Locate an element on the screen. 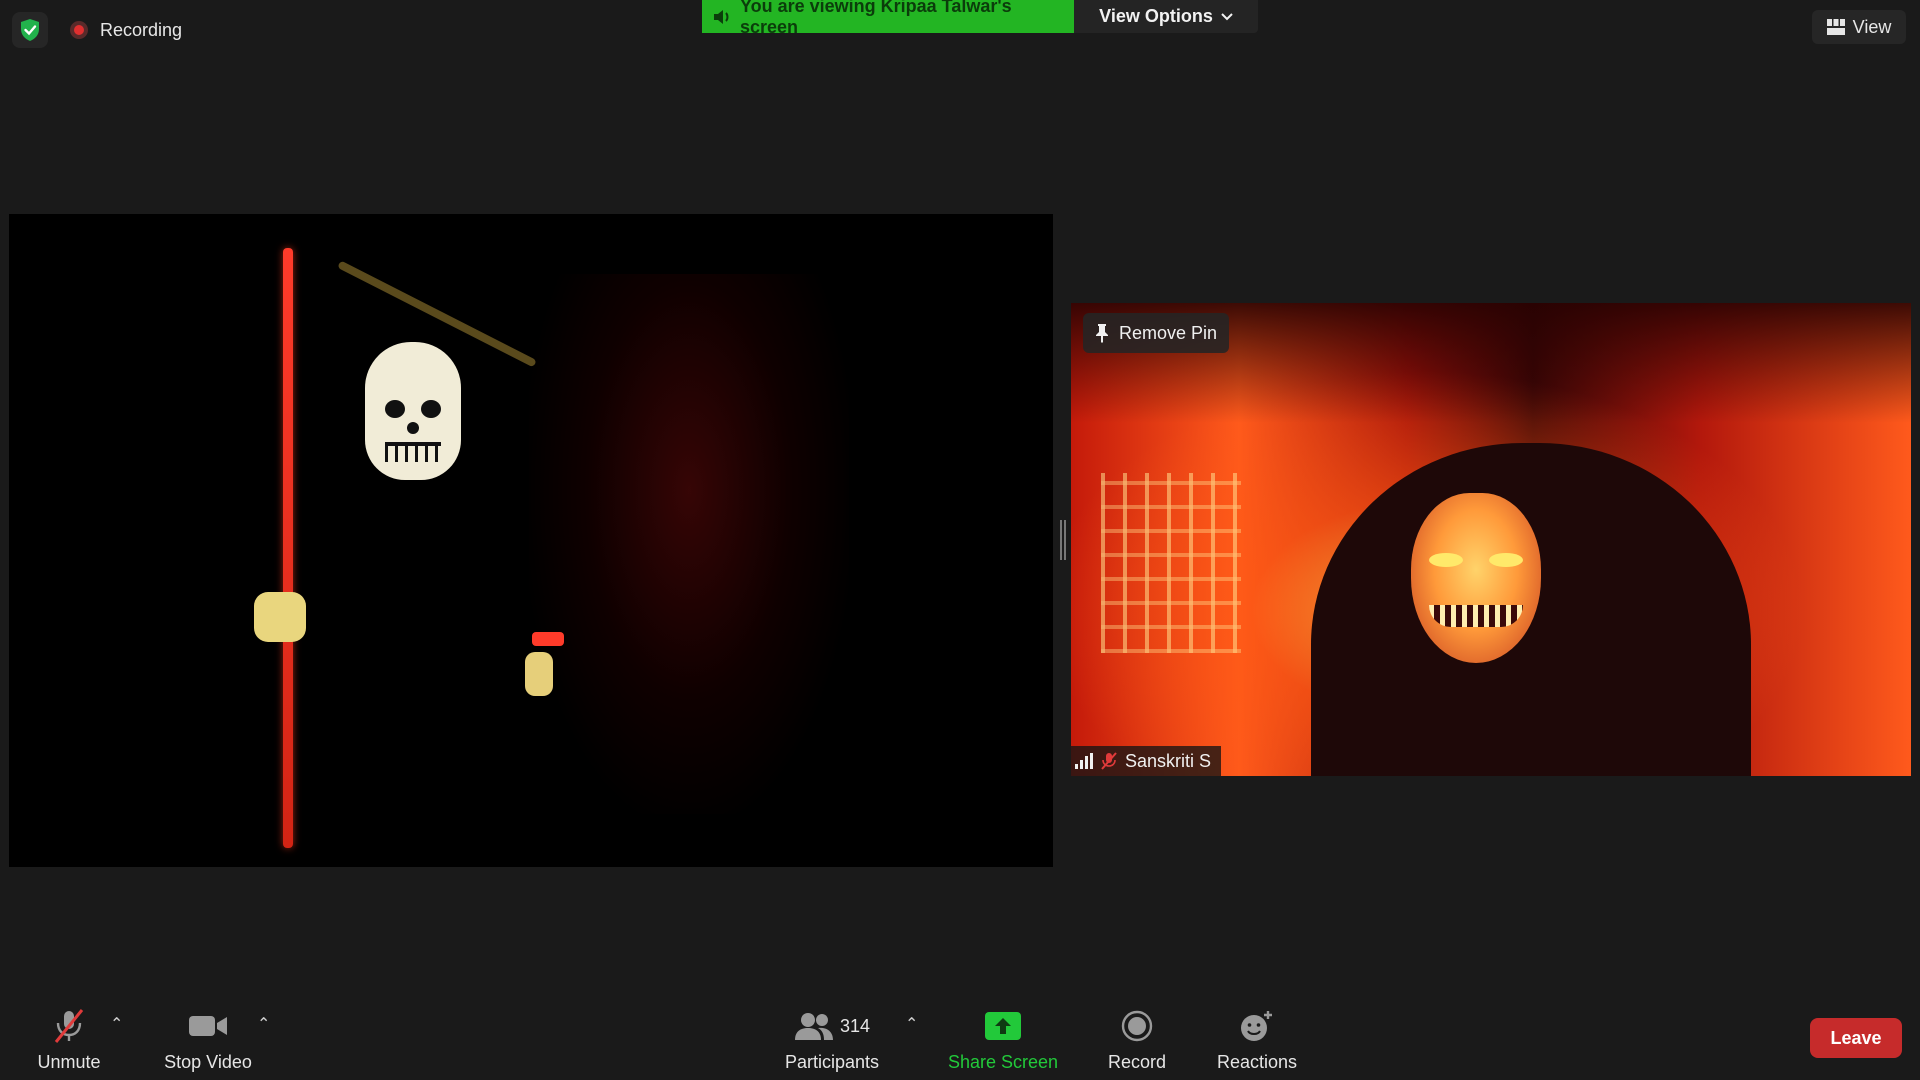 The image size is (1920, 1080). meeting-status-area: Recording is located at coordinates (97, 30).